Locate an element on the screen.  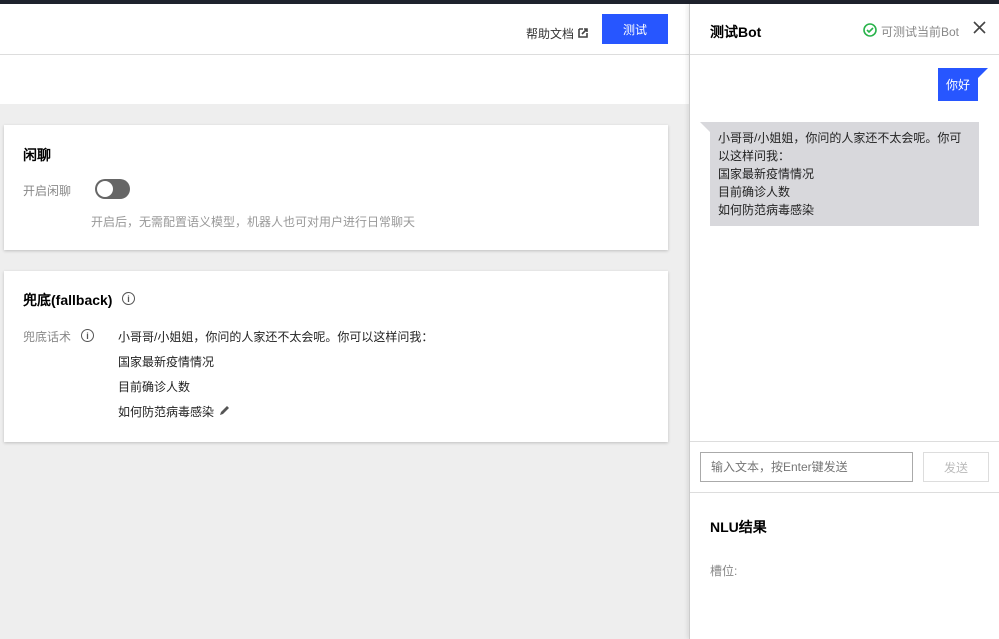
chitchat-toggle is located at coordinates (112, 189).